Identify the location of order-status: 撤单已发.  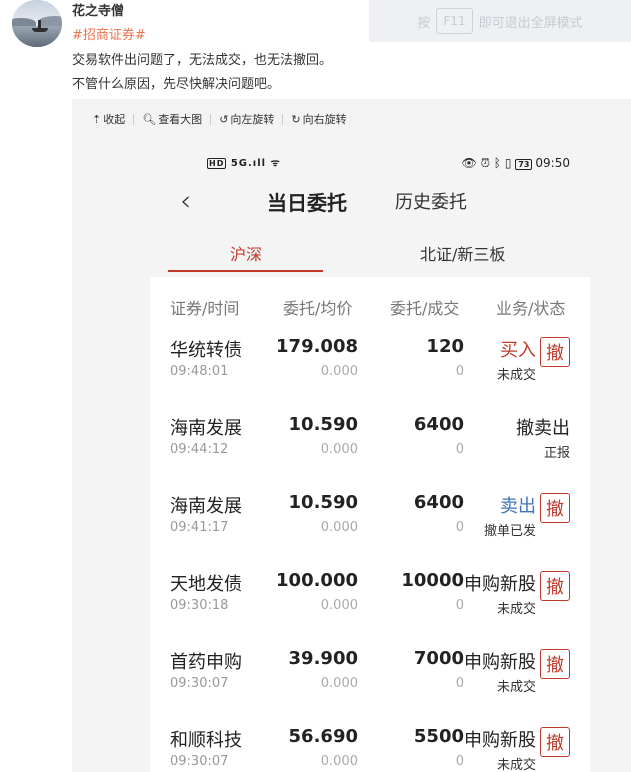
(509, 531).